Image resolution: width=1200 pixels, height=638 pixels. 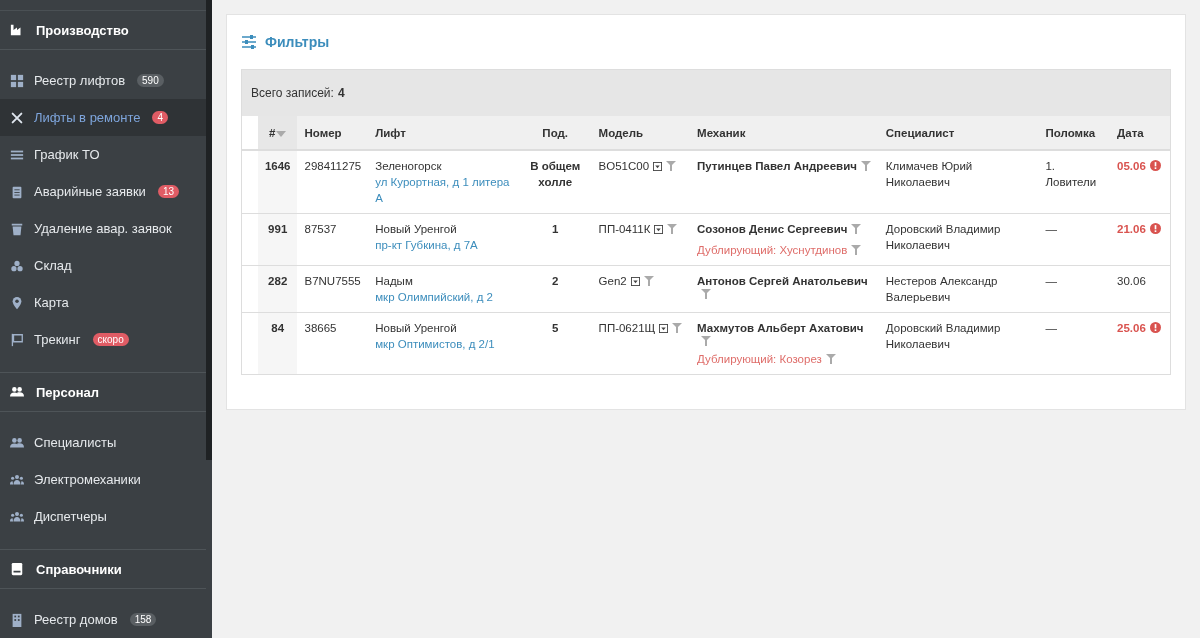 I want to click on mechanic-name: Путинцев Павел Андреевич, so click(x=777, y=166).